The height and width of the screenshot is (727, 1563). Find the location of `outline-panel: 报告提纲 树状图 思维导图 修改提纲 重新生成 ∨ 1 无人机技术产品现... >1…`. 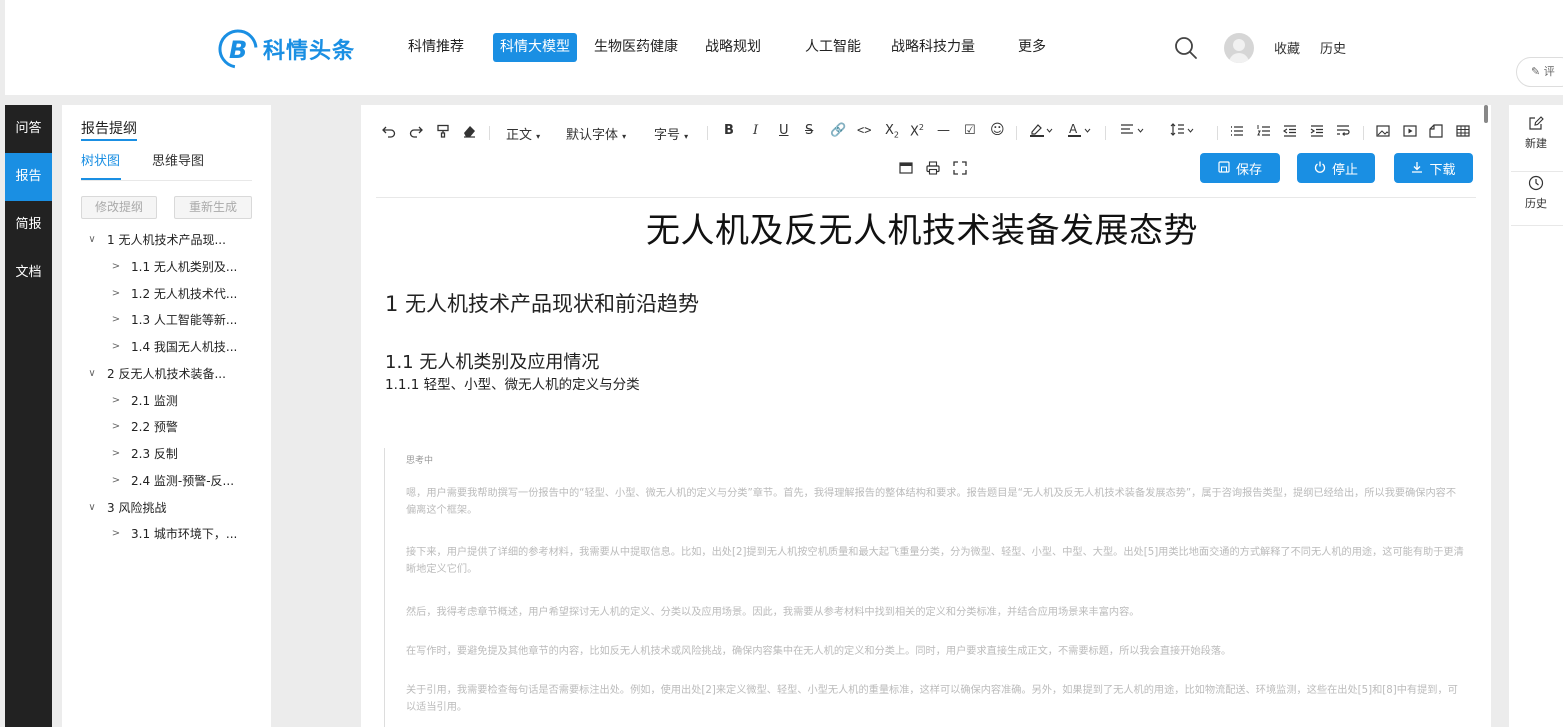

outline-panel: 报告提纲 树状图 思维导图 修改提纲 重新生成 ∨ 1 无人机技术产品现... >1… is located at coordinates (166, 416).